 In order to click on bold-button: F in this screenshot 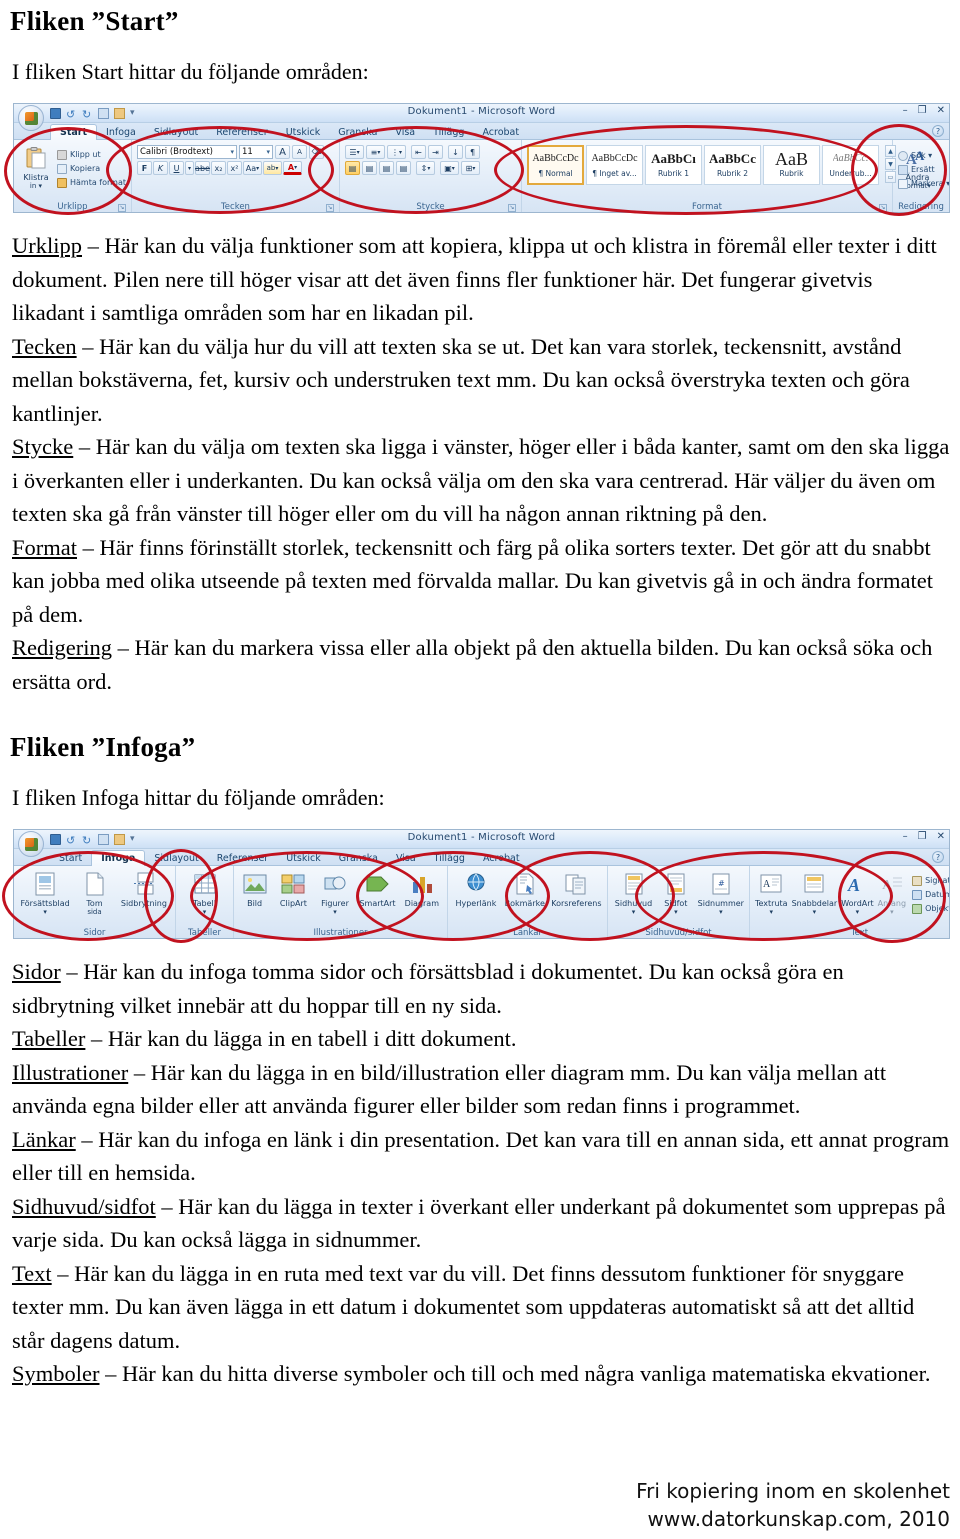, I will do `click(144, 168)`.